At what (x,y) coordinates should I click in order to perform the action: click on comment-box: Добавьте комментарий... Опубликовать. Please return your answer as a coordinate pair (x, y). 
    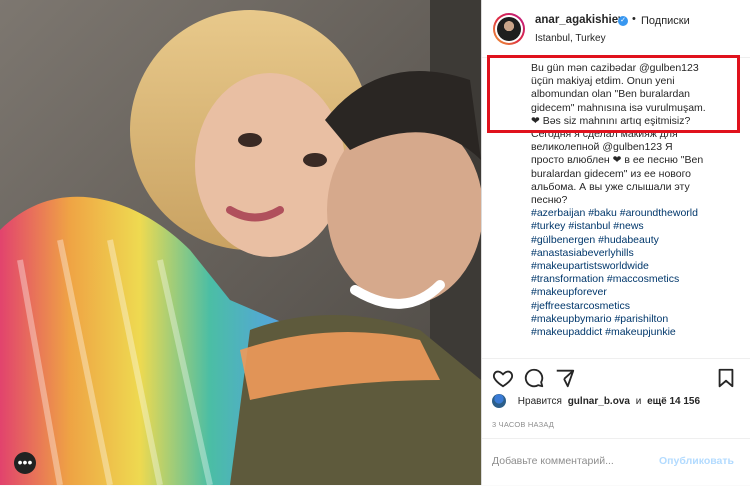
    Looking at the image, I should click on (616, 462).